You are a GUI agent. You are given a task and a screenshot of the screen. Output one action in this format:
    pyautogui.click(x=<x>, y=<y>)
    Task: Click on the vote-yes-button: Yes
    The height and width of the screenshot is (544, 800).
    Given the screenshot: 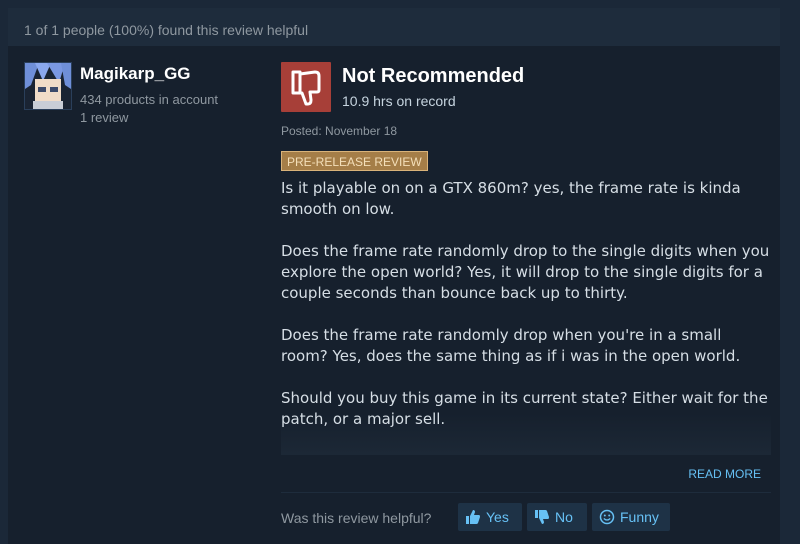 What is the action you would take?
    pyautogui.click(x=490, y=517)
    